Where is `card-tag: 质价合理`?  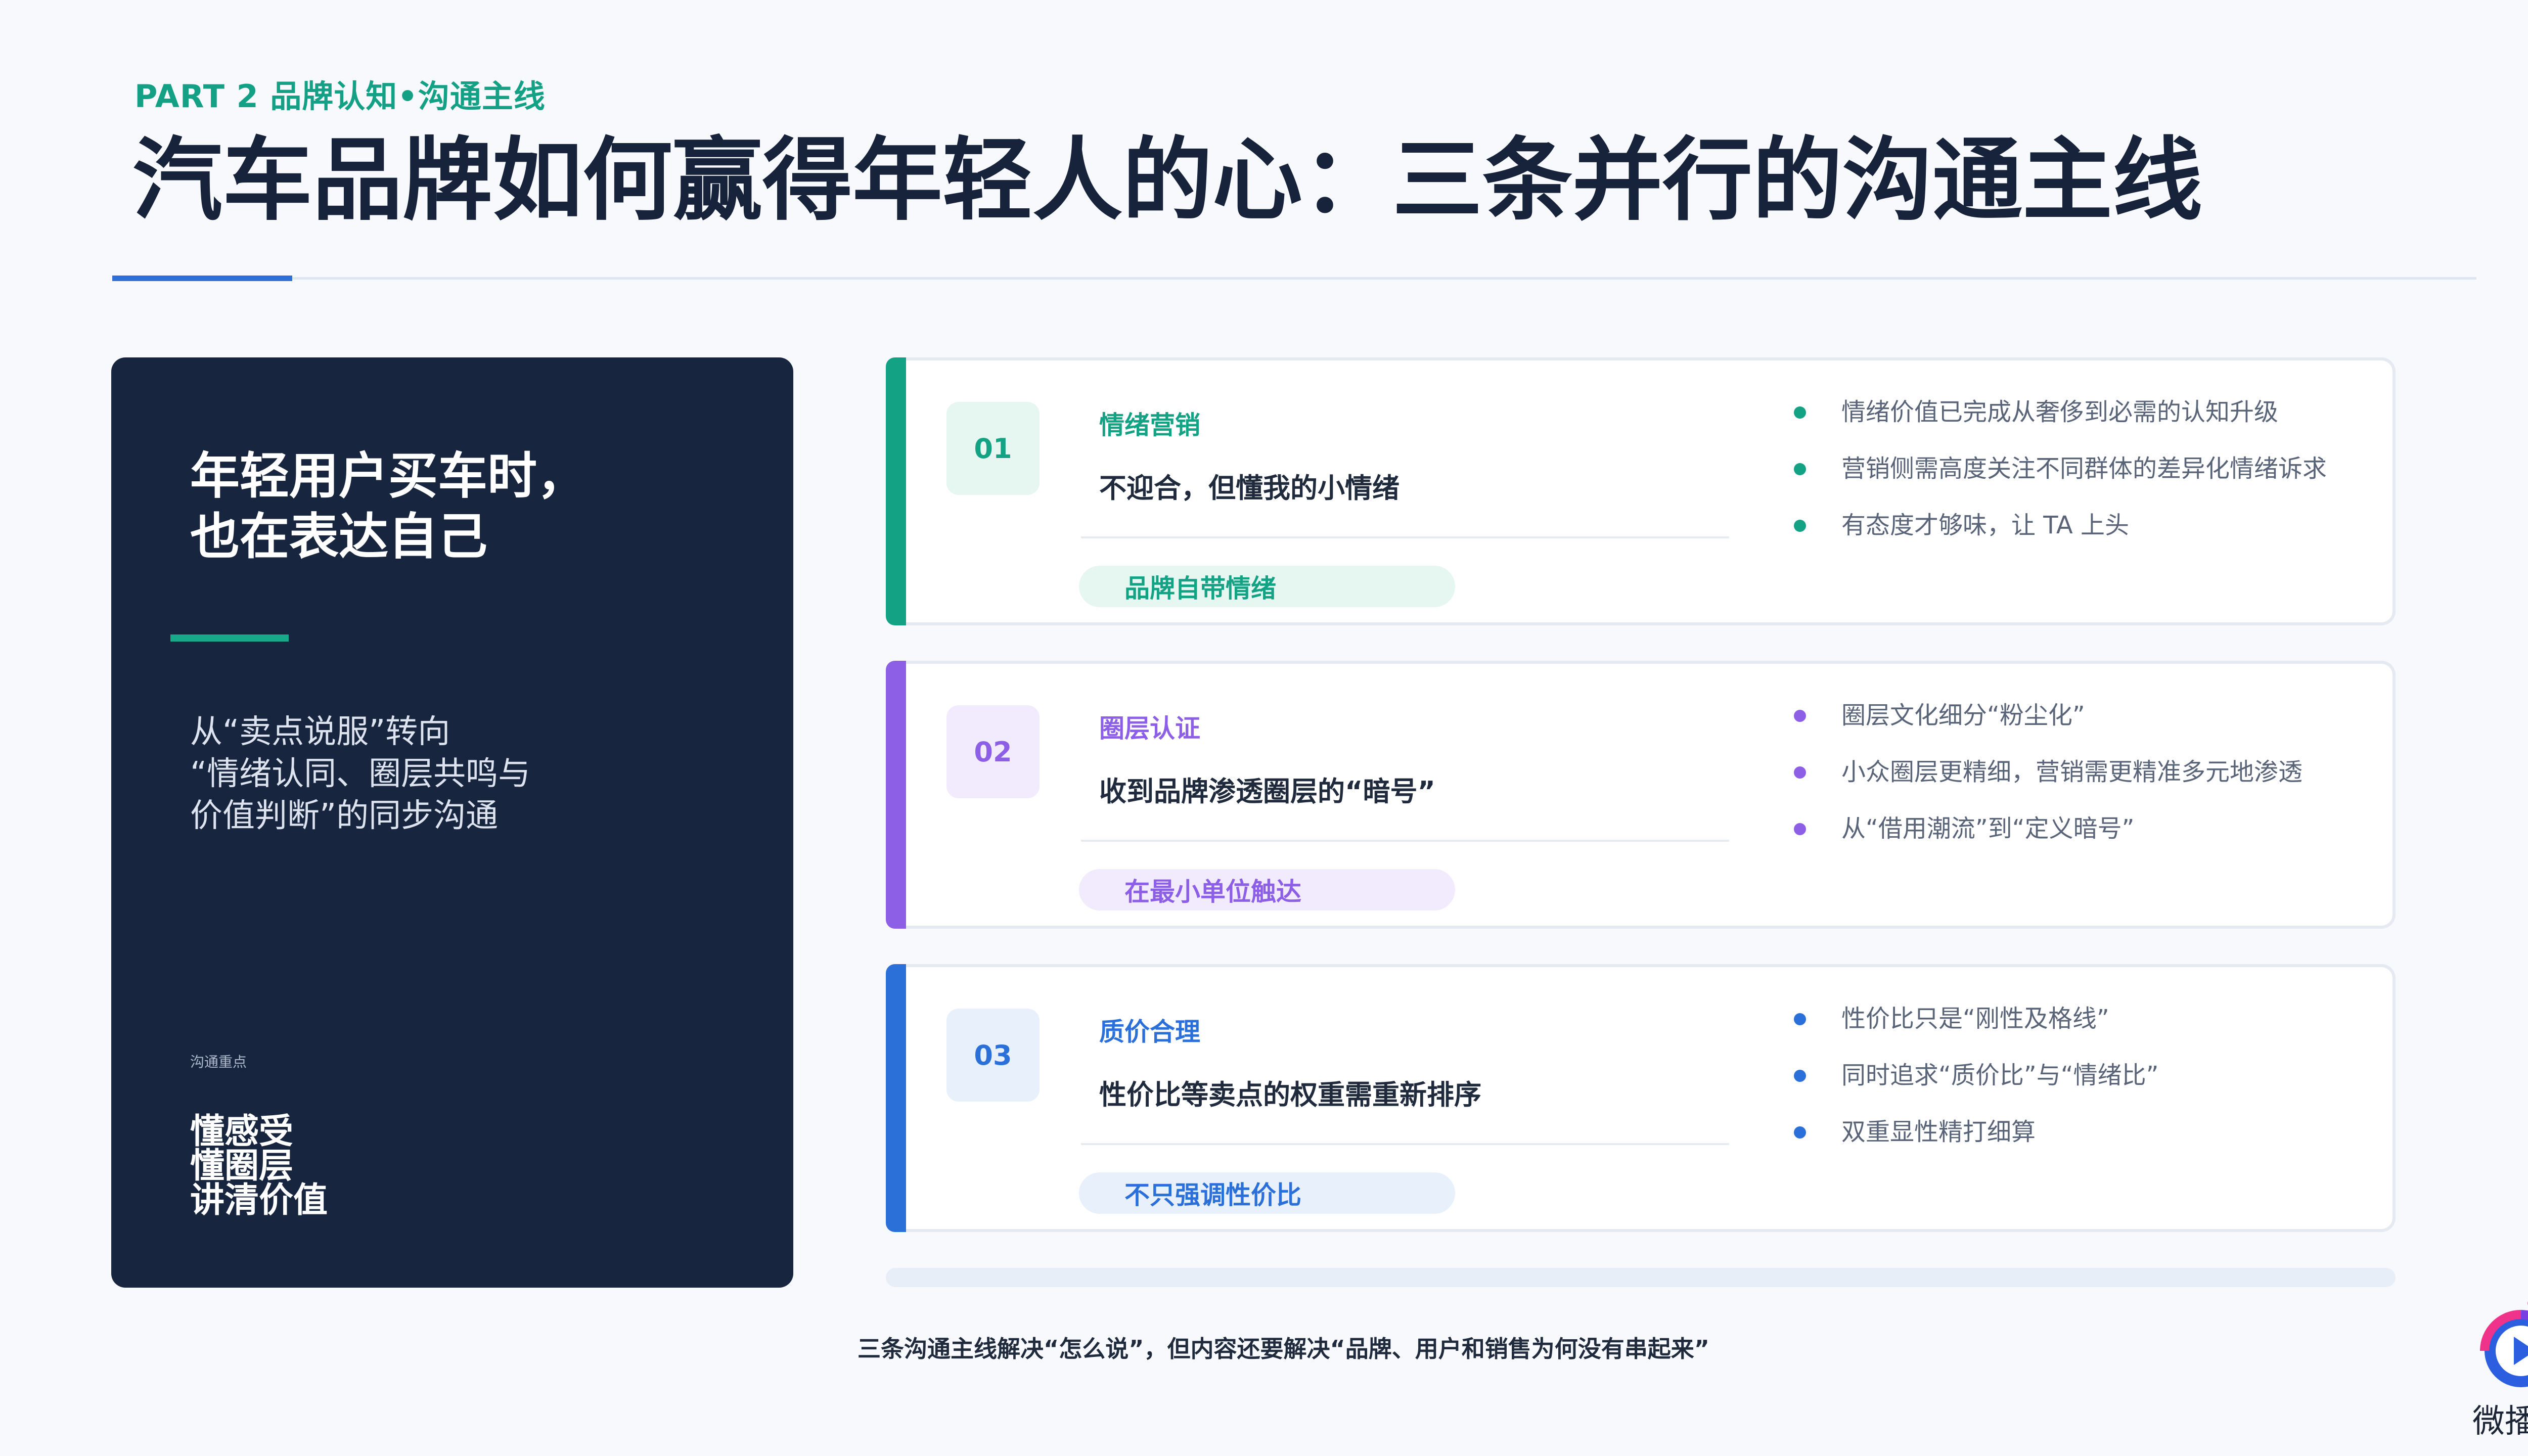 card-tag: 质价合理 is located at coordinates (1150, 1031).